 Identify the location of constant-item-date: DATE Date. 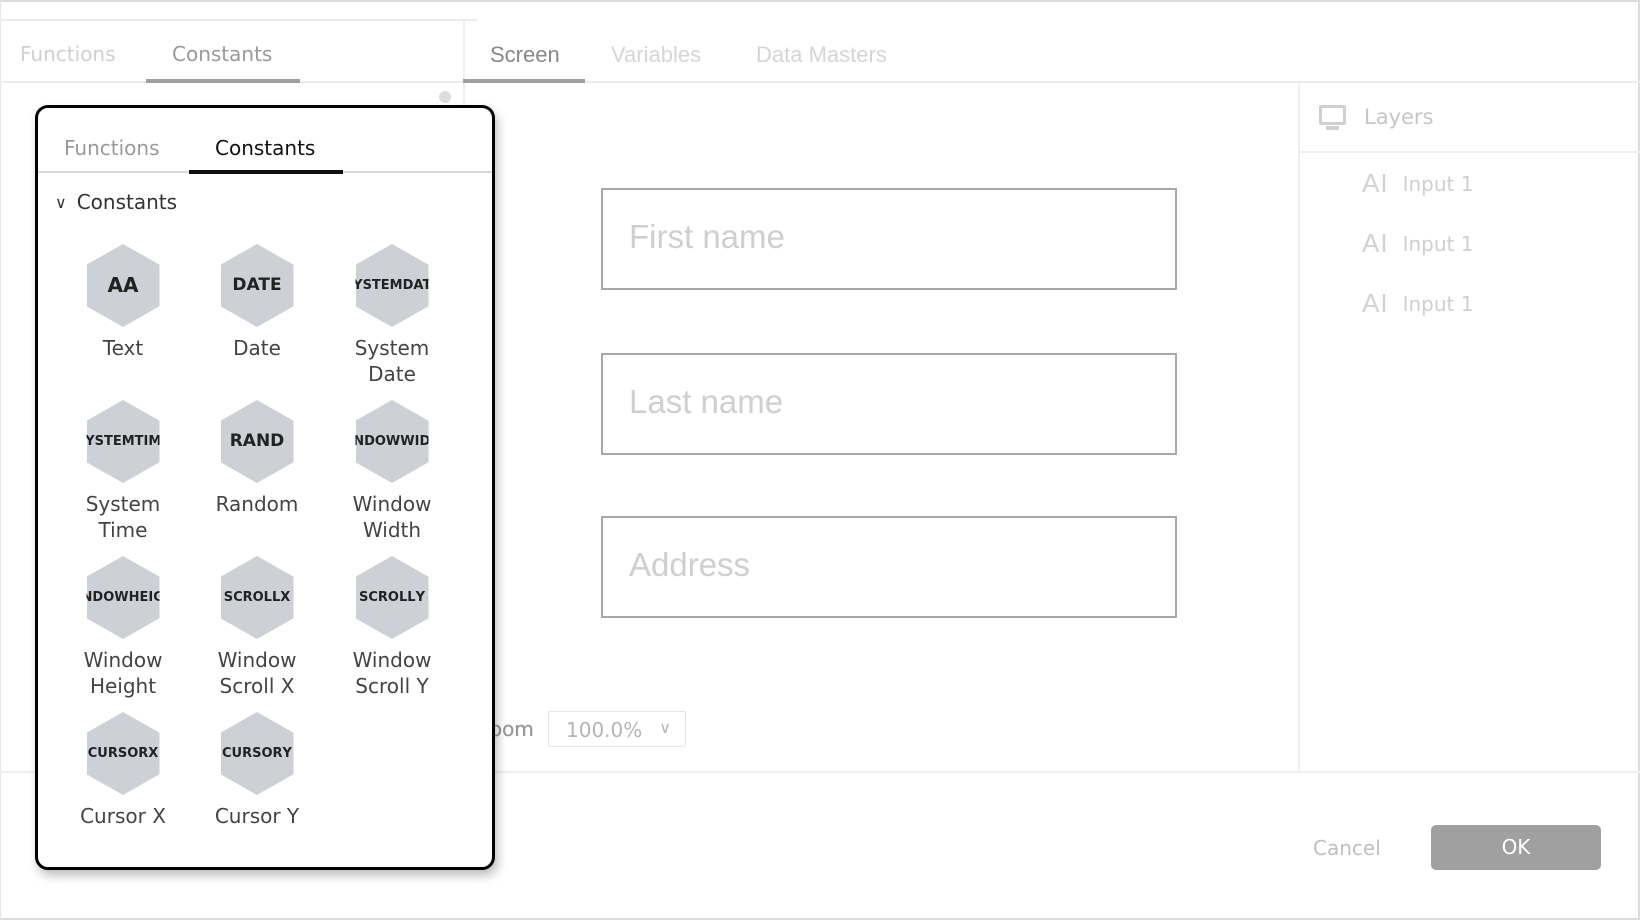
(257, 302).